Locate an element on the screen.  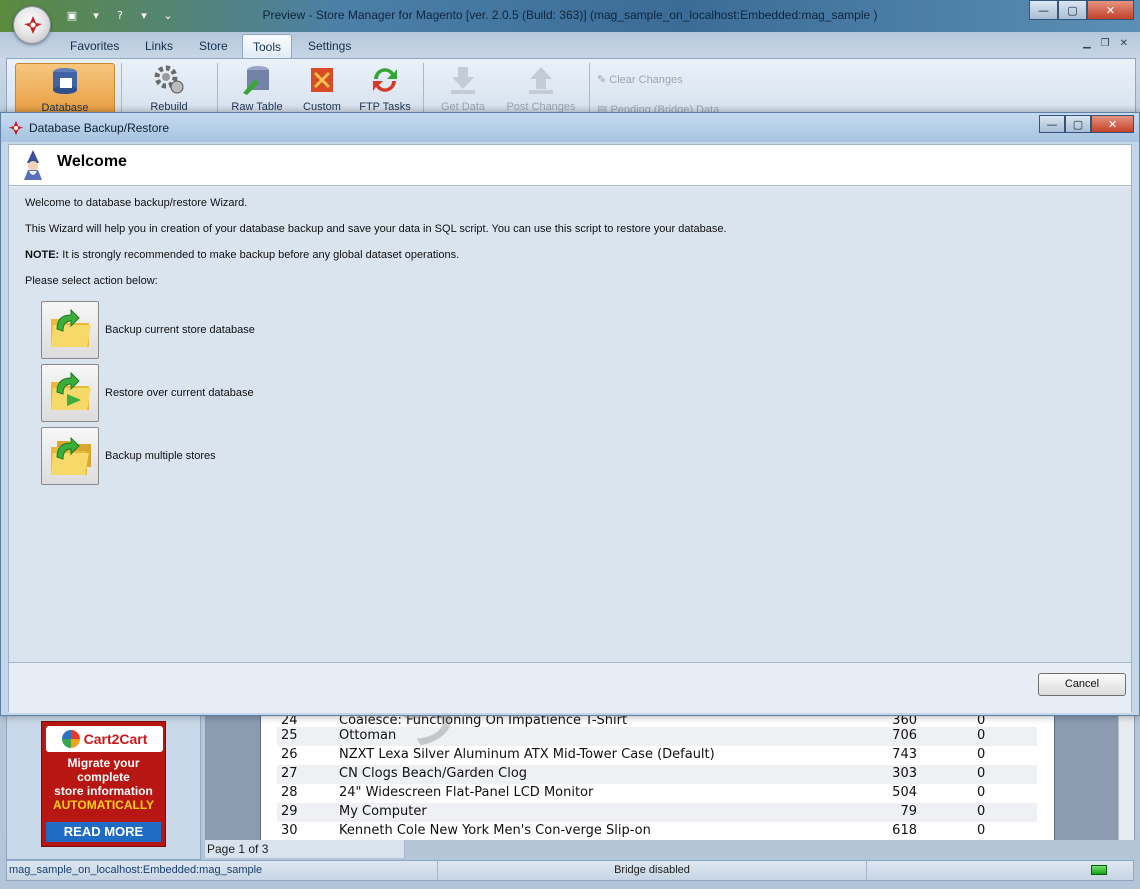
post-changes-button: Post Changes is located at coordinates (541, 88).